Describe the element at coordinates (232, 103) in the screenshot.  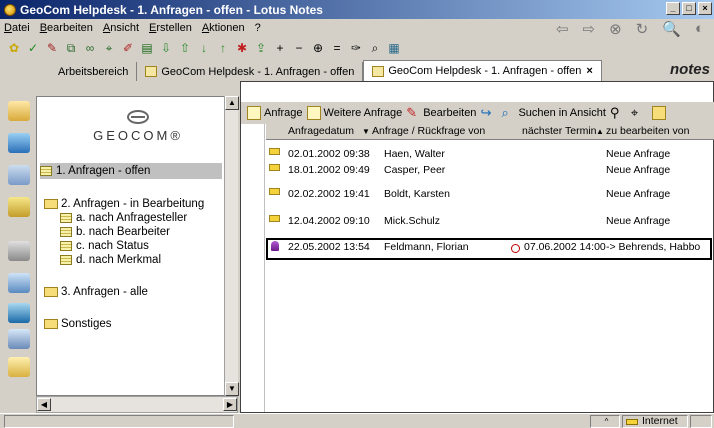
I see `scroll-up-button: ▲` at that location.